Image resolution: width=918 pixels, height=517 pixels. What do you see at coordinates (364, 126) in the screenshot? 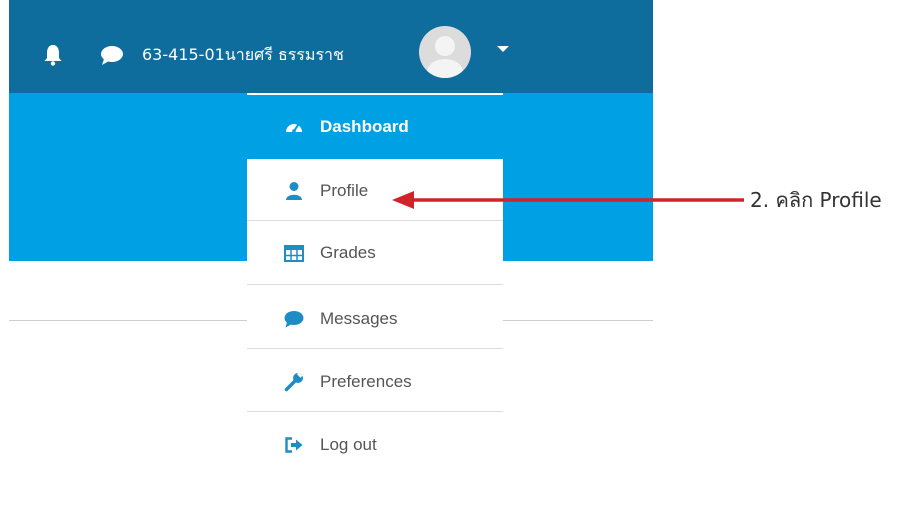
I see `menu-item-label: Dashboard` at bounding box center [364, 126].